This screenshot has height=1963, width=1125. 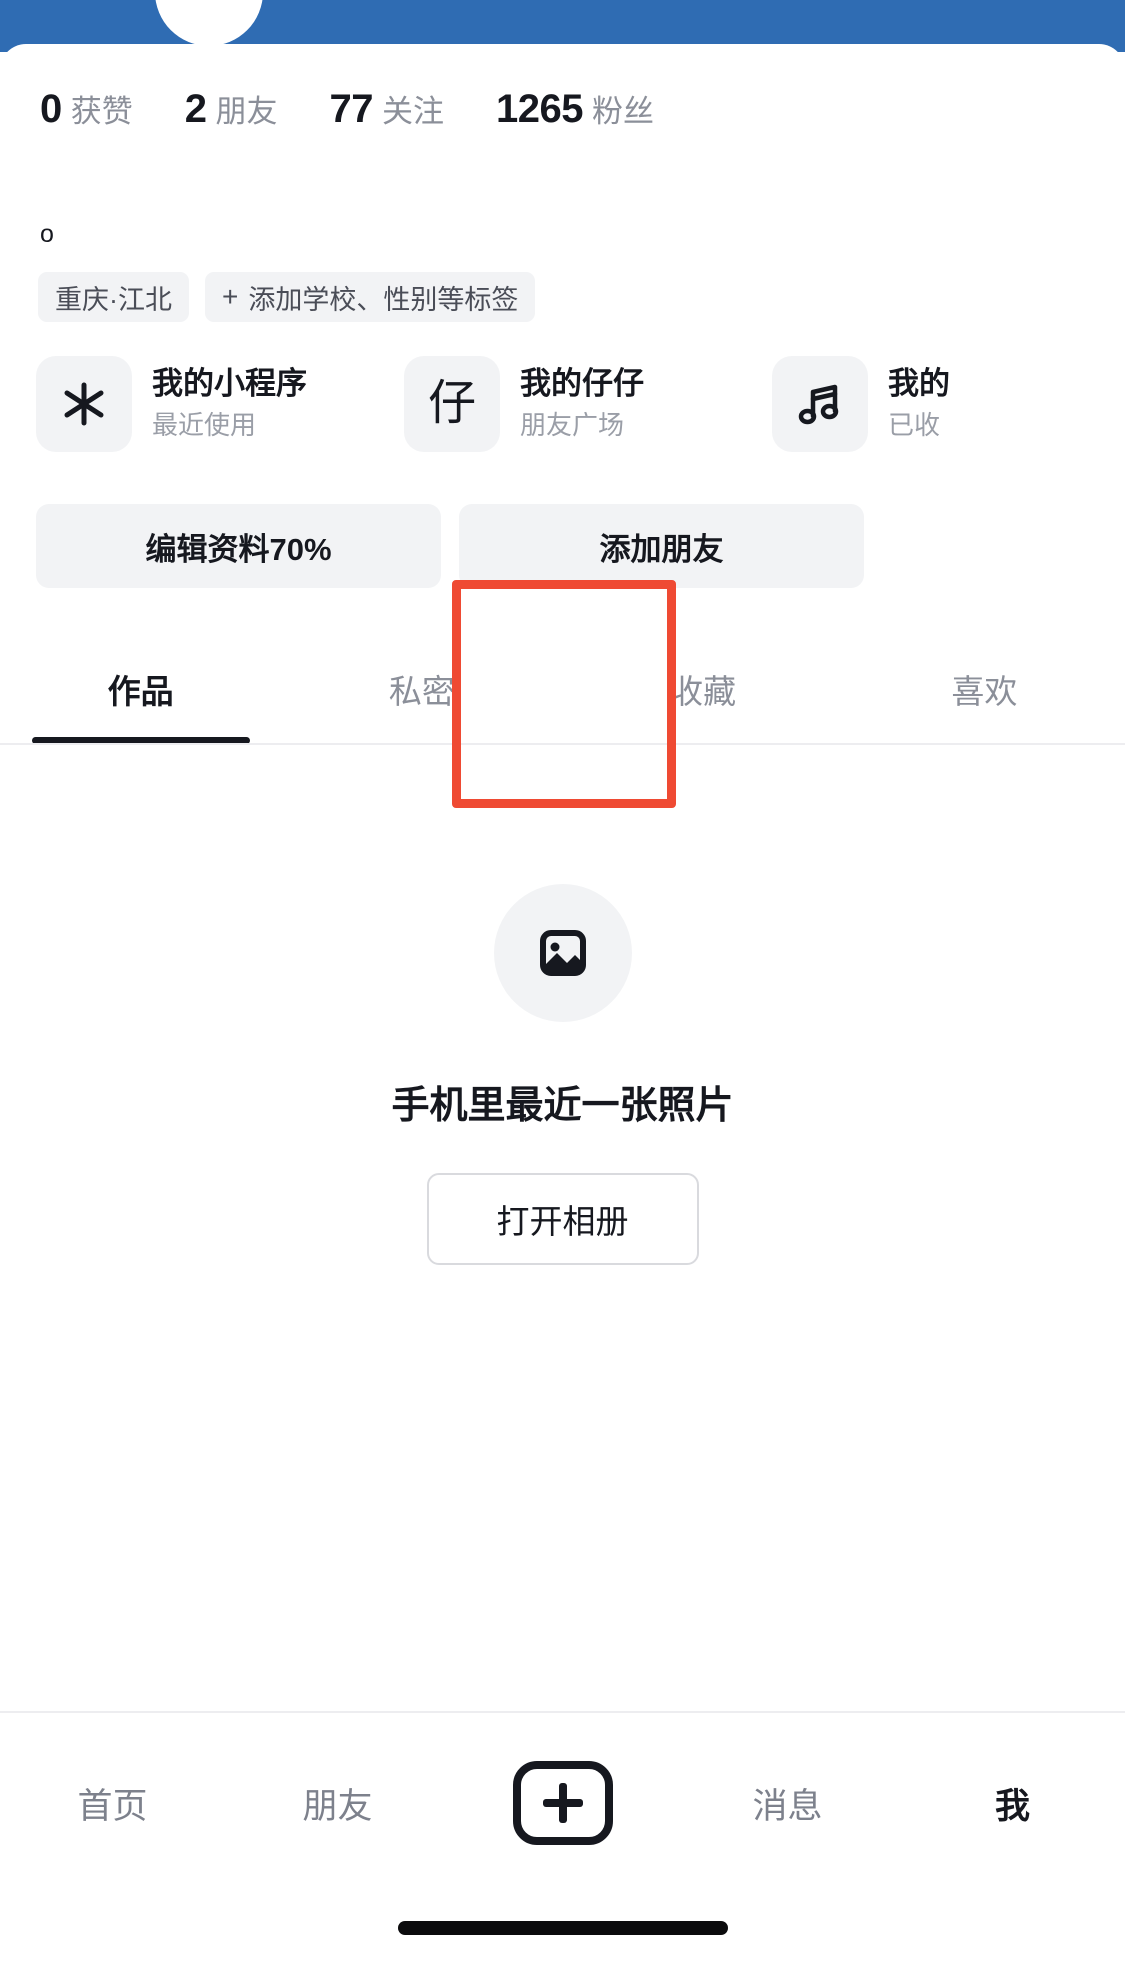 What do you see at coordinates (919, 404) in the screenshot?
I see `miniapp-text: 我的 已收` at bounding box center [919, 404].